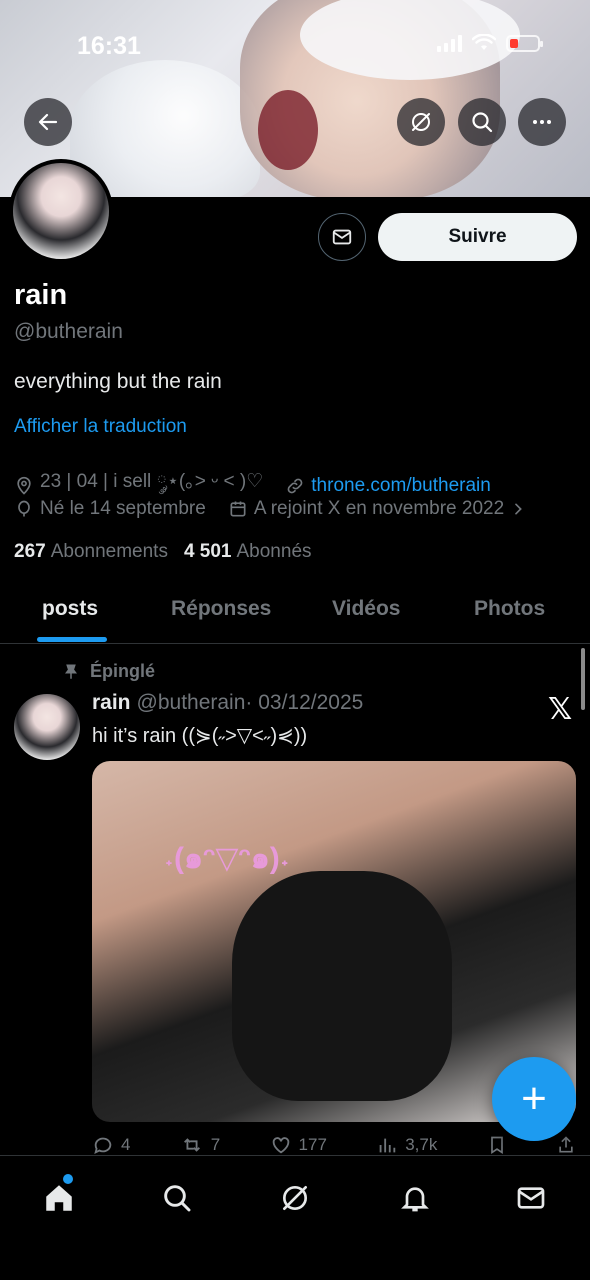 This screenshot has width=590, height=1280. Describe the element at coordinates (524, 43) in the screenshot. I see `battery-icon` at that location.